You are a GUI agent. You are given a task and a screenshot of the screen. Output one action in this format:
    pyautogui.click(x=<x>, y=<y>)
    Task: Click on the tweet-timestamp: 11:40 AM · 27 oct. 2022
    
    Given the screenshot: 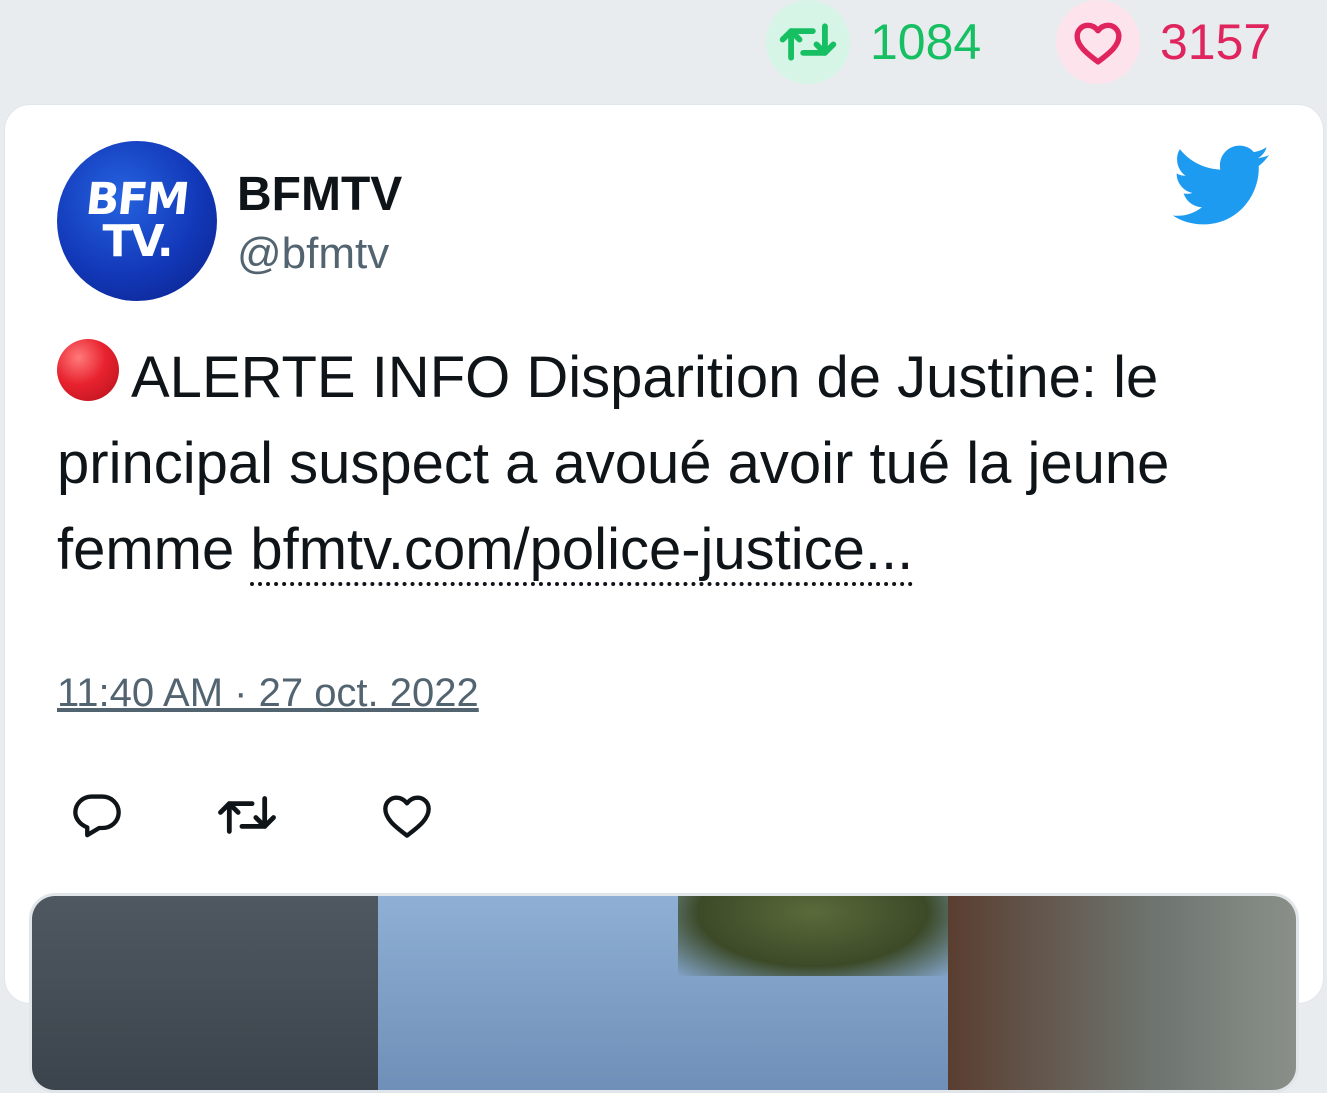 What is the action you would take?
    pyautogui.click(x=268, y=693)
    